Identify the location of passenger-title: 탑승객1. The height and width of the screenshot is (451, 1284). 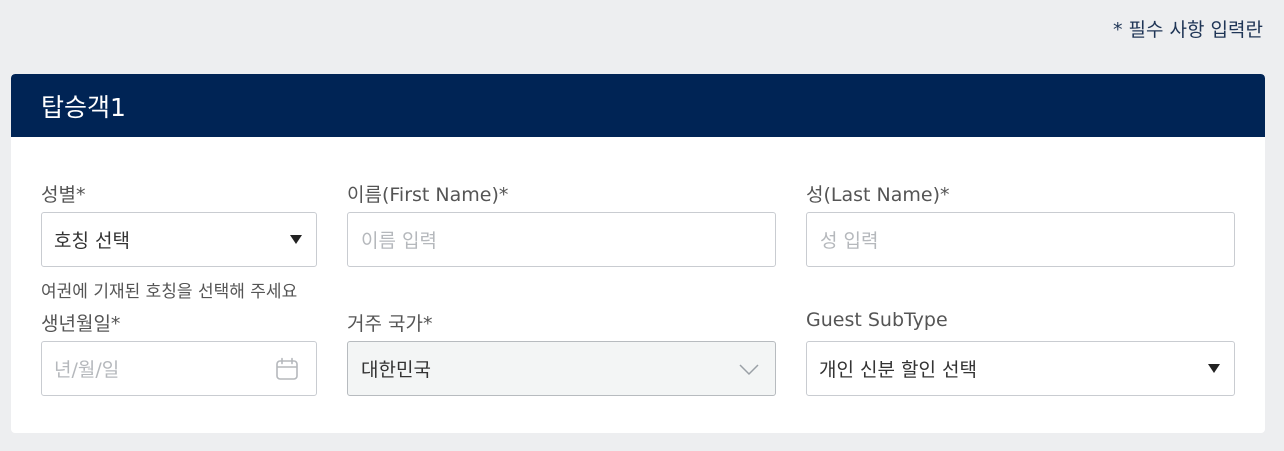
(83, 107).